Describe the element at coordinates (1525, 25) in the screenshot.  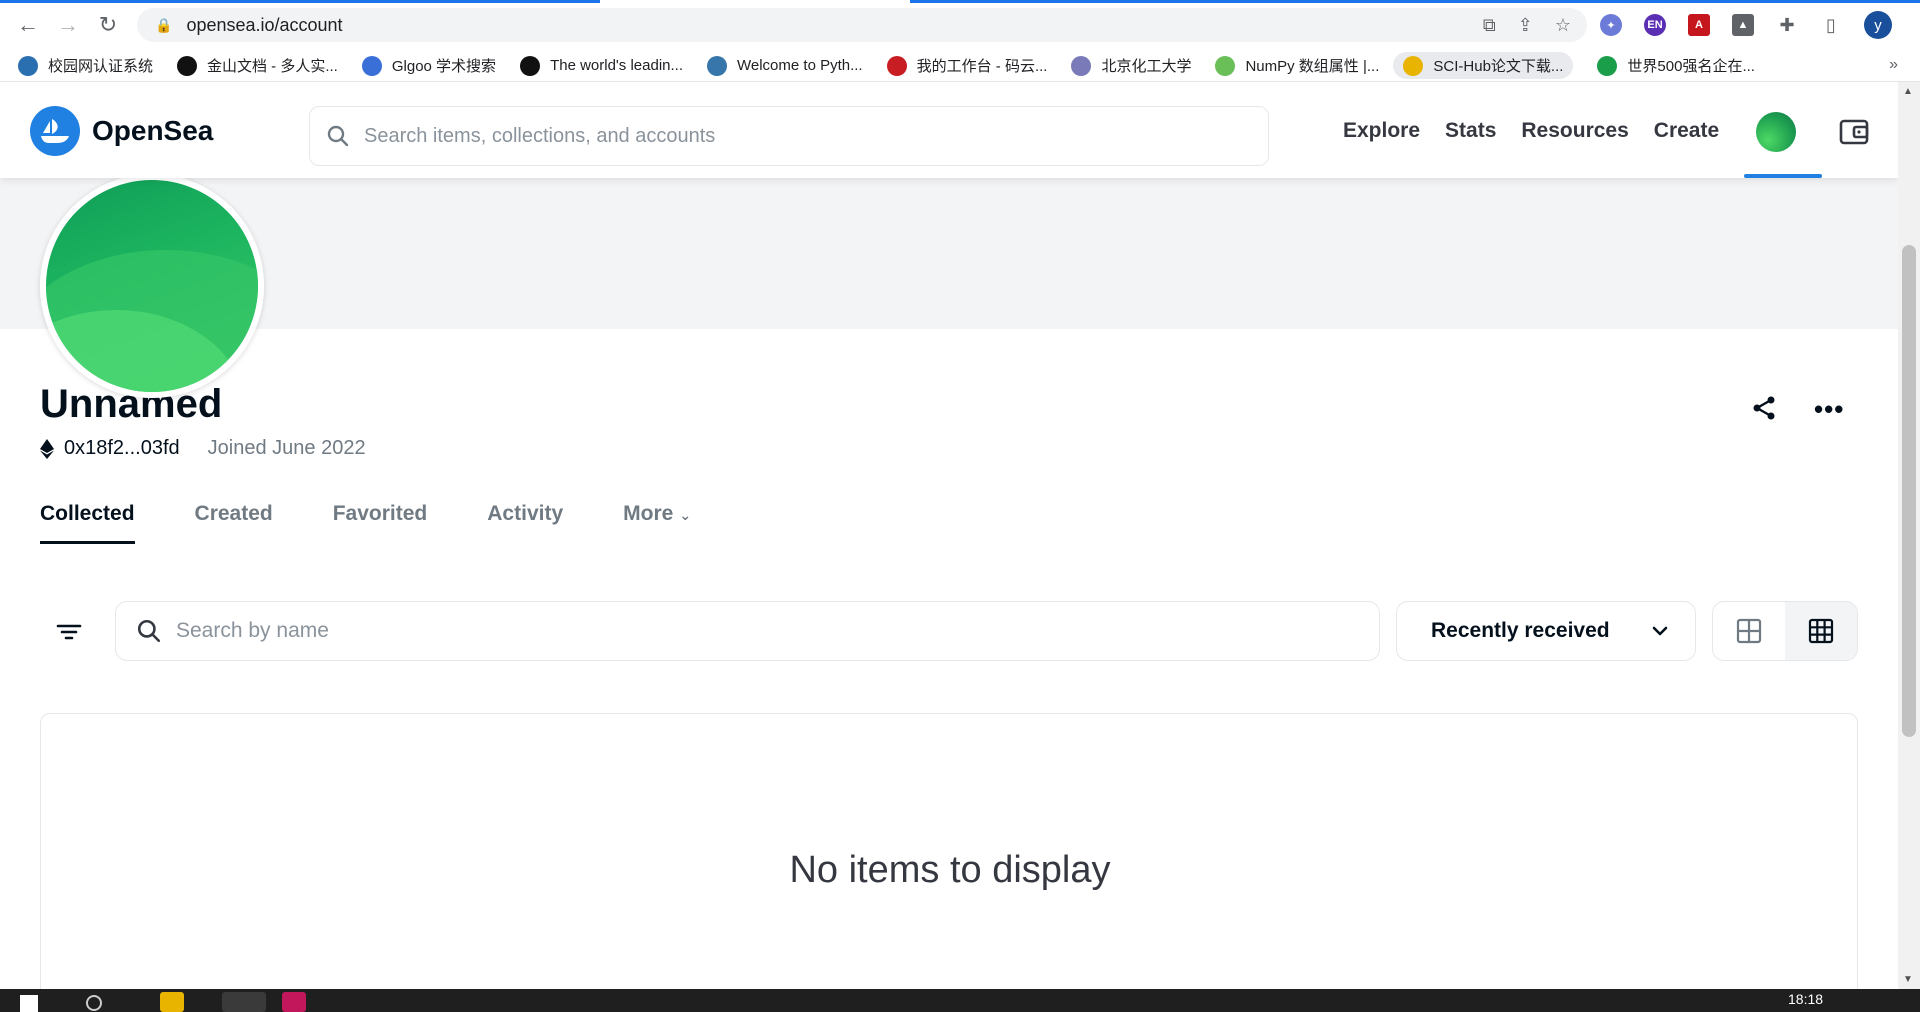
I see `share-page-icon: ⇪` at that location.